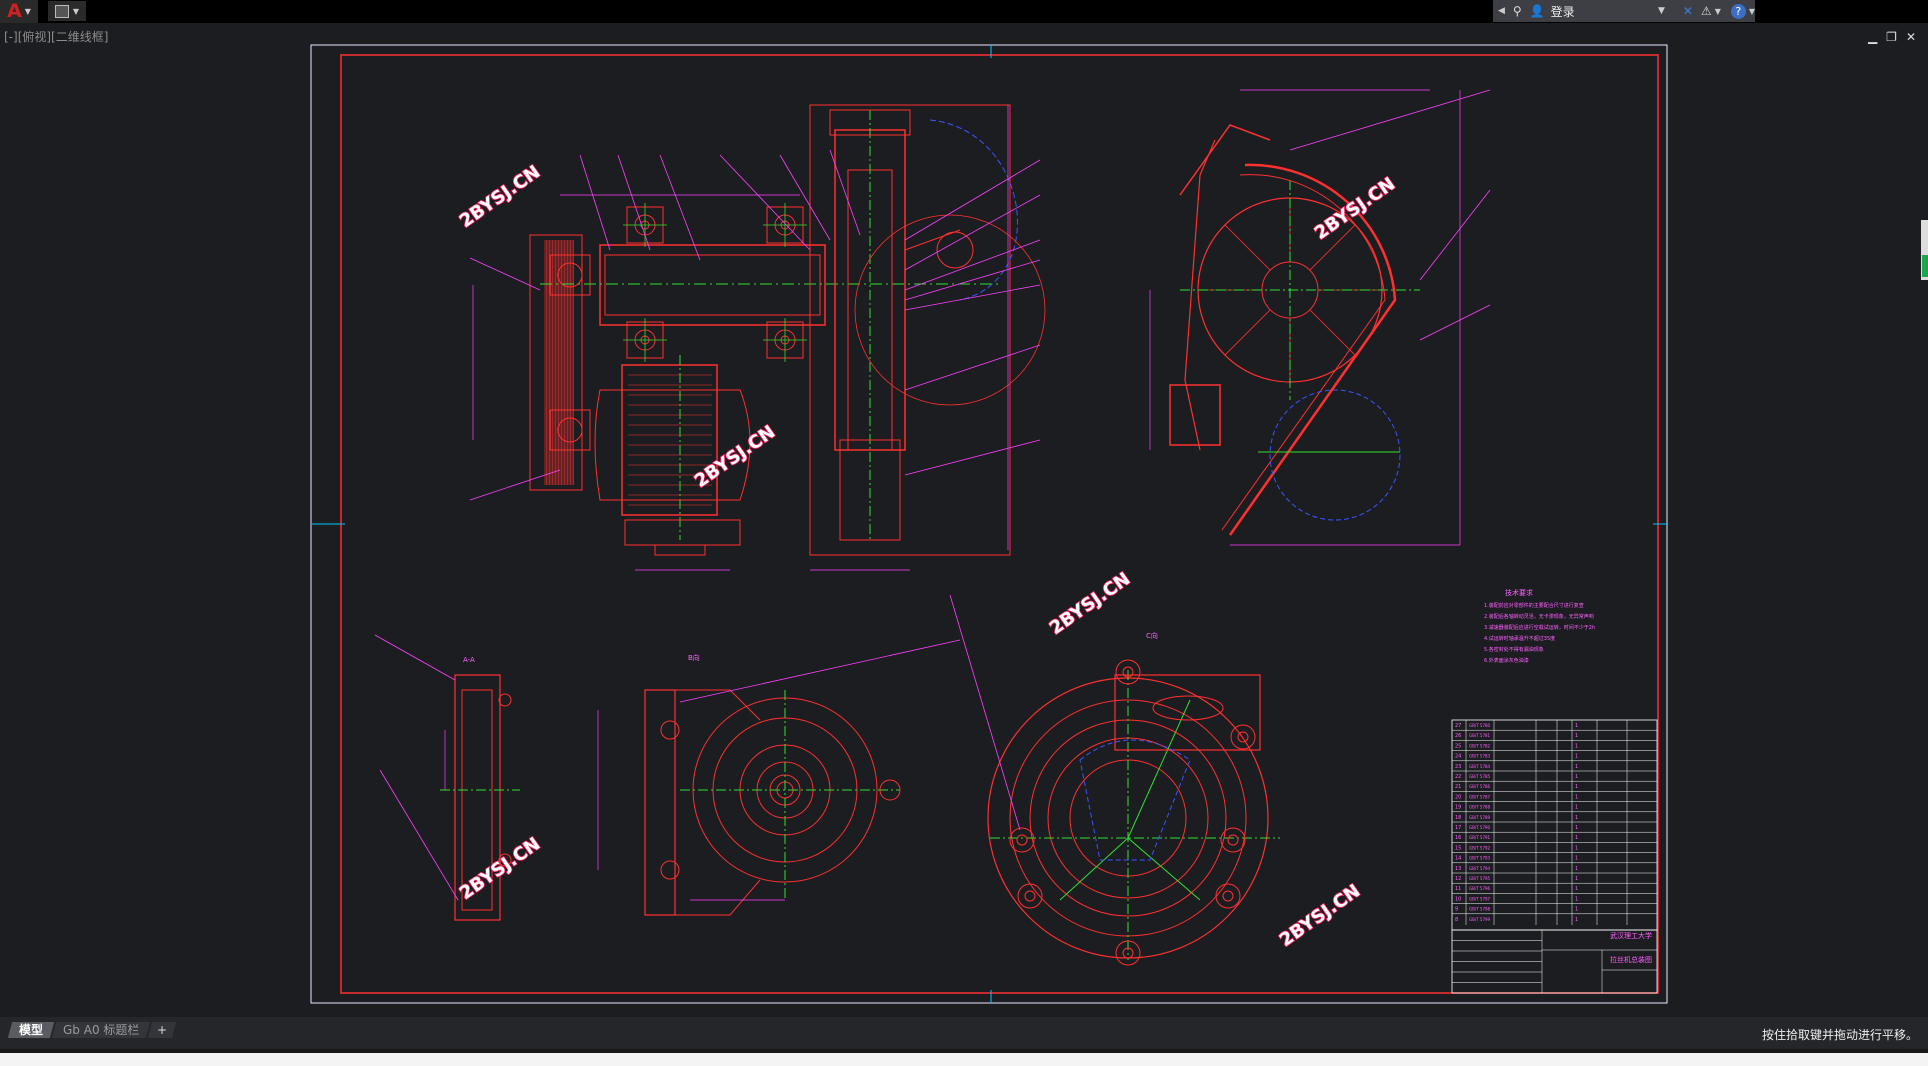 This screenshot has width=1928, height=1066. What do you see at coordinates (682, 532) in the screenshot?
I see `motor-base` at bounding box center [682, 532].